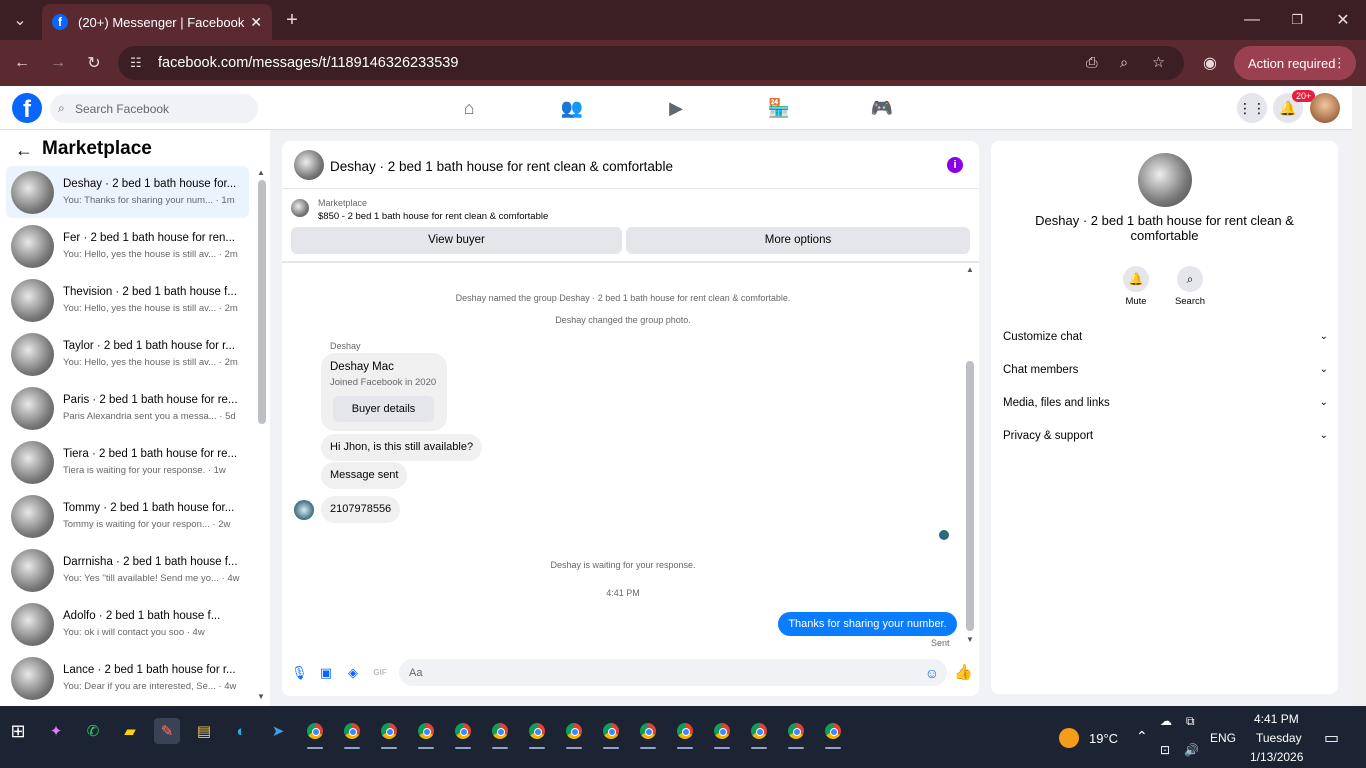 The image size is (1366, 768). Describe the element at coordinates (300, 208) in the screenshot. I see `listing-thumbnail` at that location.